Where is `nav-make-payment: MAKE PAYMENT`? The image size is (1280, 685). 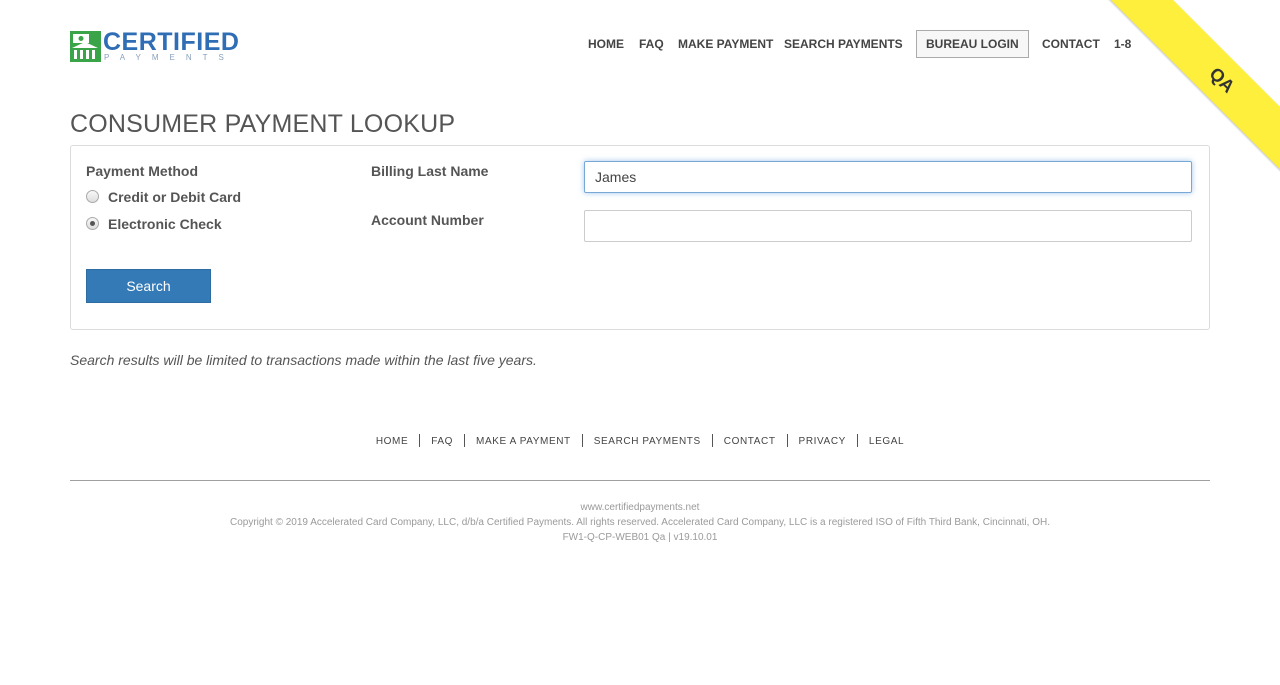
nav-make-payment: MAKE PAYMENT is located at coordinates (725, 44).